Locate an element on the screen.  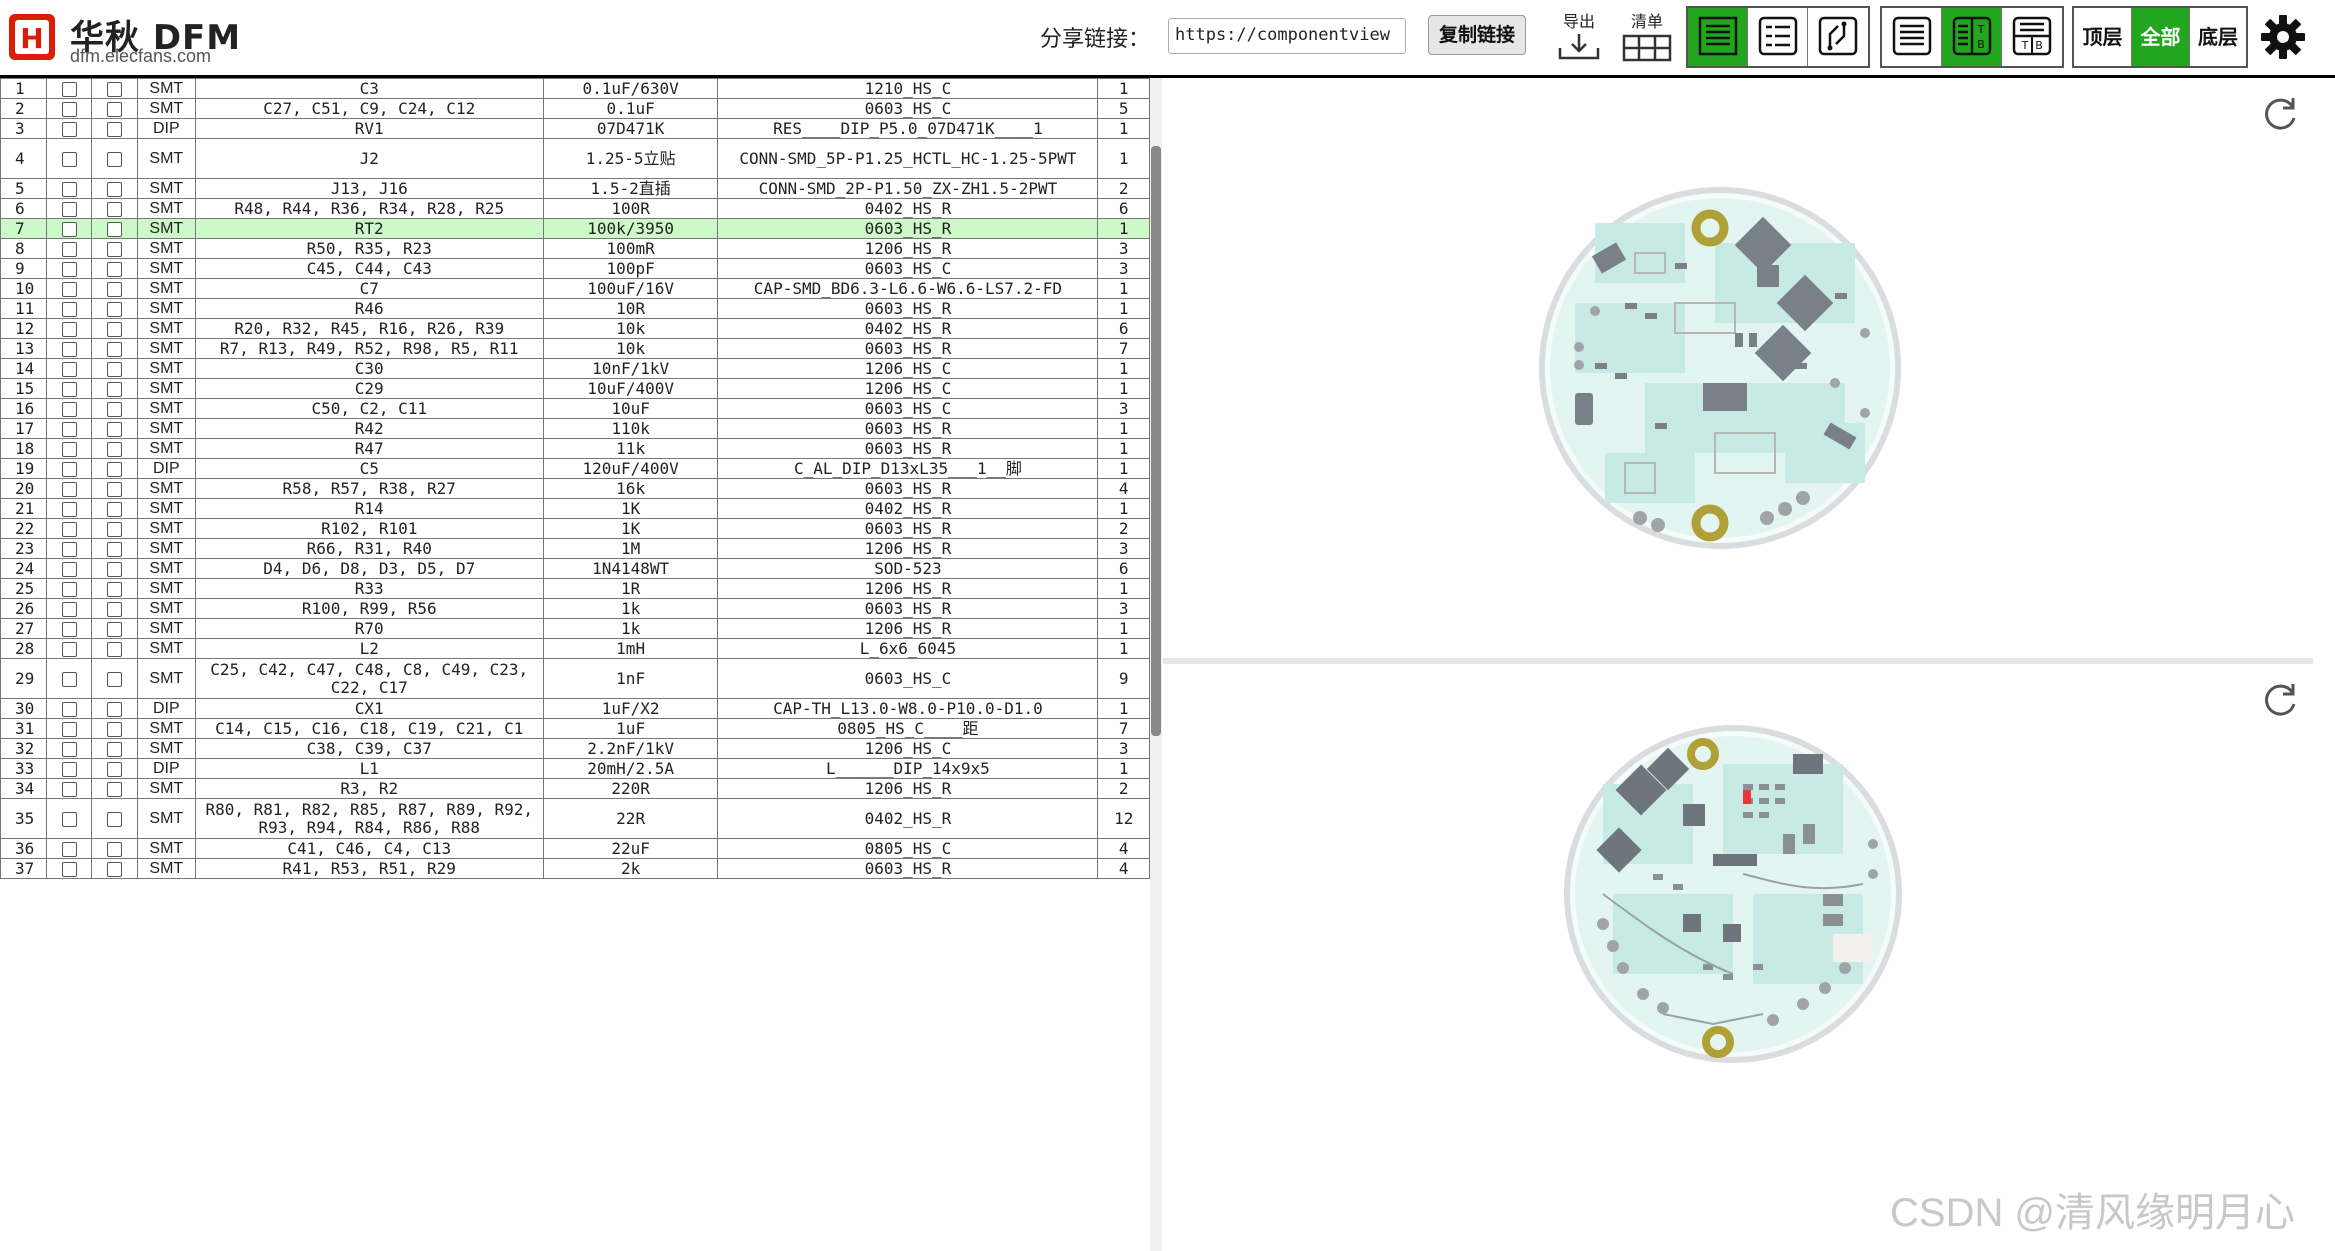
bom-row: 16 SMT C50, C2, C11 10uF 0603_HS_C 3 is located at coordinates (575, 408).